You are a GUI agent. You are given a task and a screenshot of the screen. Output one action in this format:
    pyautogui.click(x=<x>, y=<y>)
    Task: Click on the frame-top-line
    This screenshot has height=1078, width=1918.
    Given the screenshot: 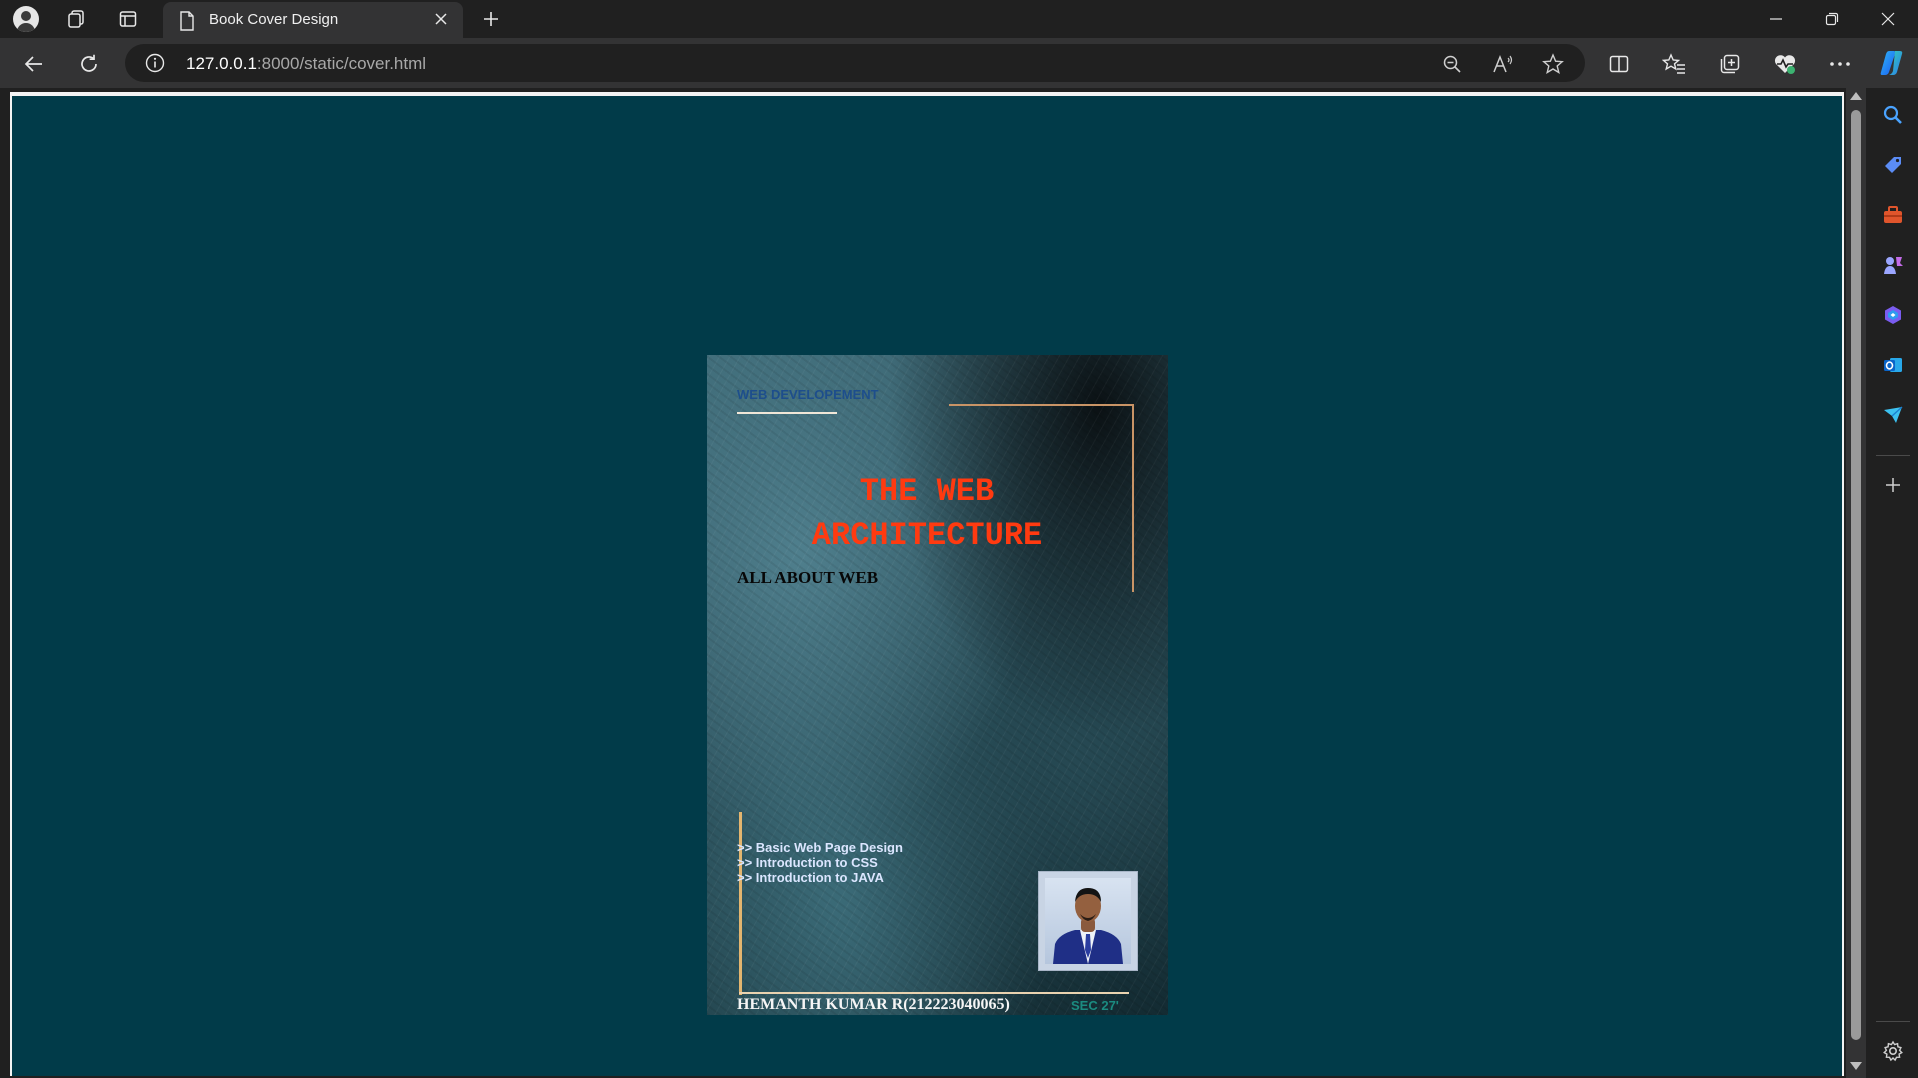 What is the action you would take?
    pyautogui.click(x=1041, y=405)
    